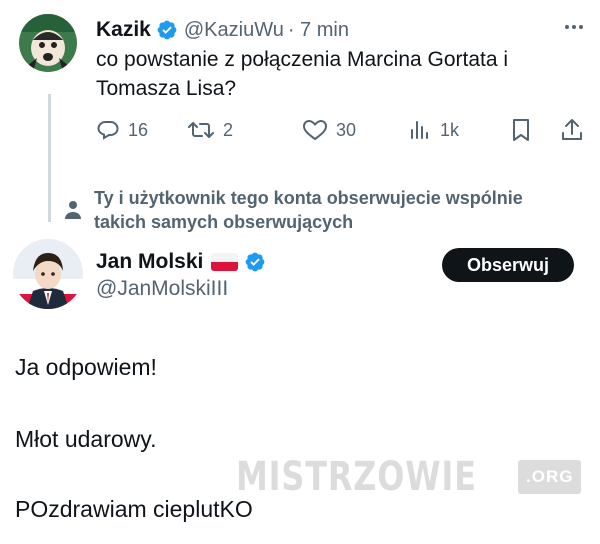  I want to click on views-icon, so click(420, 130).